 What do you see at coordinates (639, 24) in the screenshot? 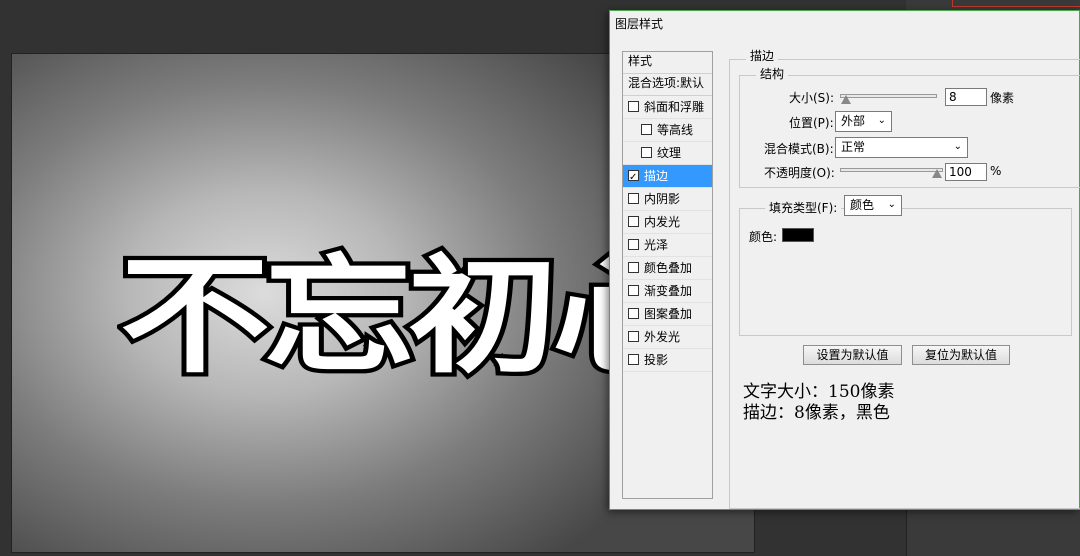
I see `dialog-title: 图层样式` at bounding box center [639, 24].